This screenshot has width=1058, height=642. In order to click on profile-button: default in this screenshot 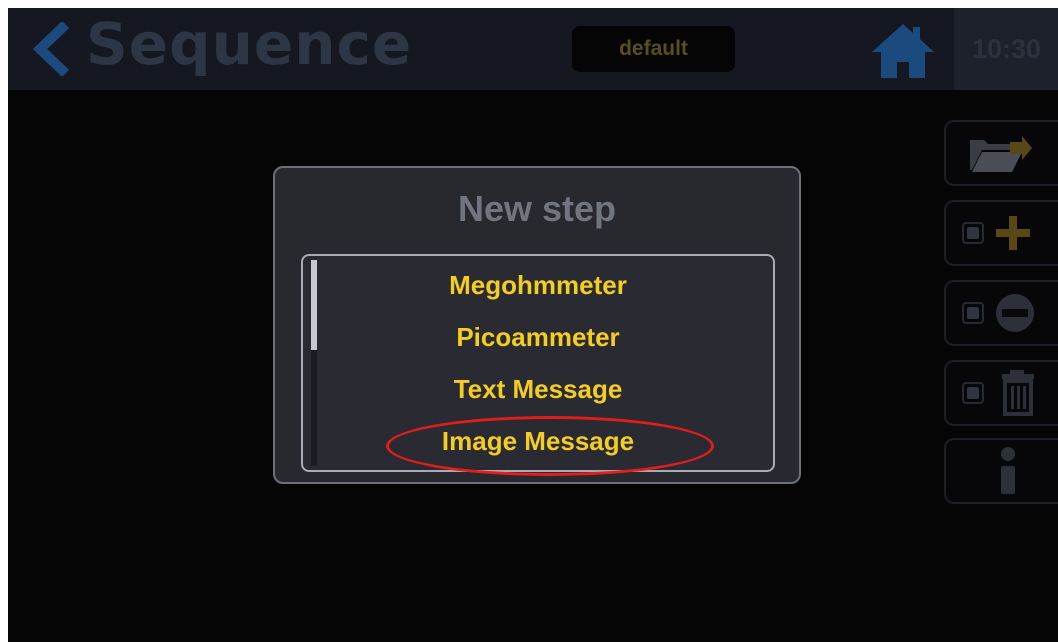, I will do `click(653, 49)`.